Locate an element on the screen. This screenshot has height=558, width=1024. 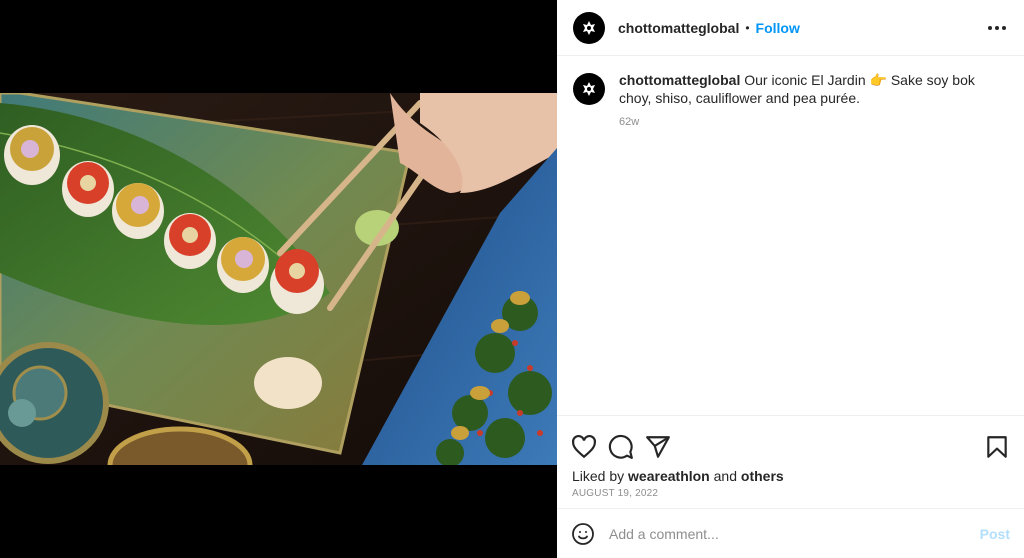
comment-input is located at coordinates (794, 533).